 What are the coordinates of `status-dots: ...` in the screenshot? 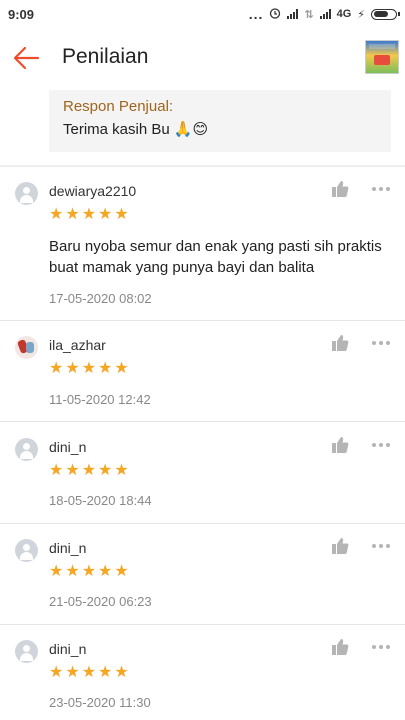 It's located at (256, 14).